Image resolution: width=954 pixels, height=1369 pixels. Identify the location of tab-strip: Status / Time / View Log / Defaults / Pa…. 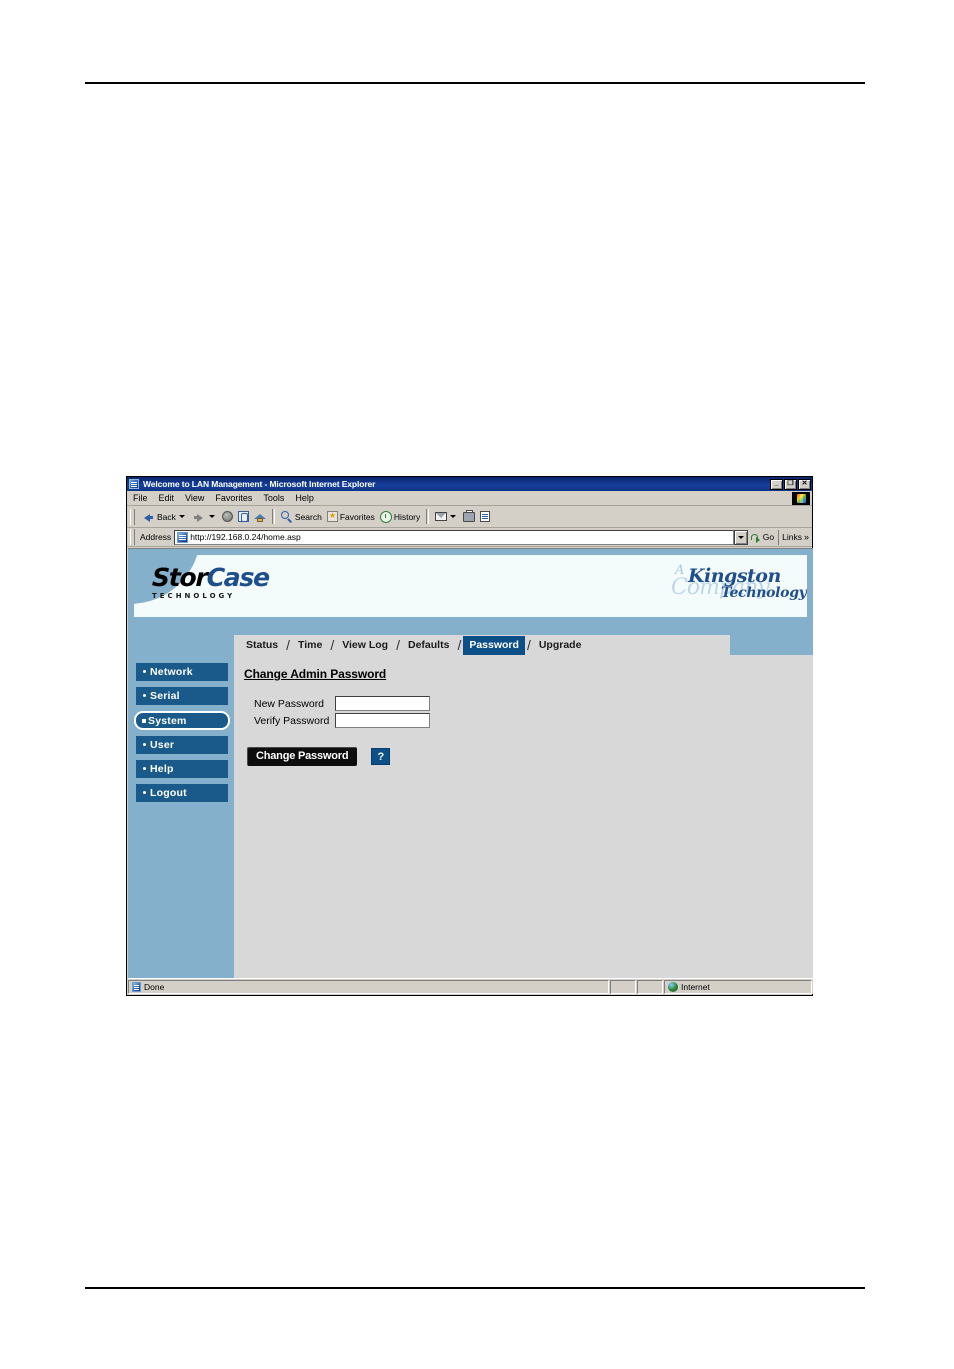
(482, 645).